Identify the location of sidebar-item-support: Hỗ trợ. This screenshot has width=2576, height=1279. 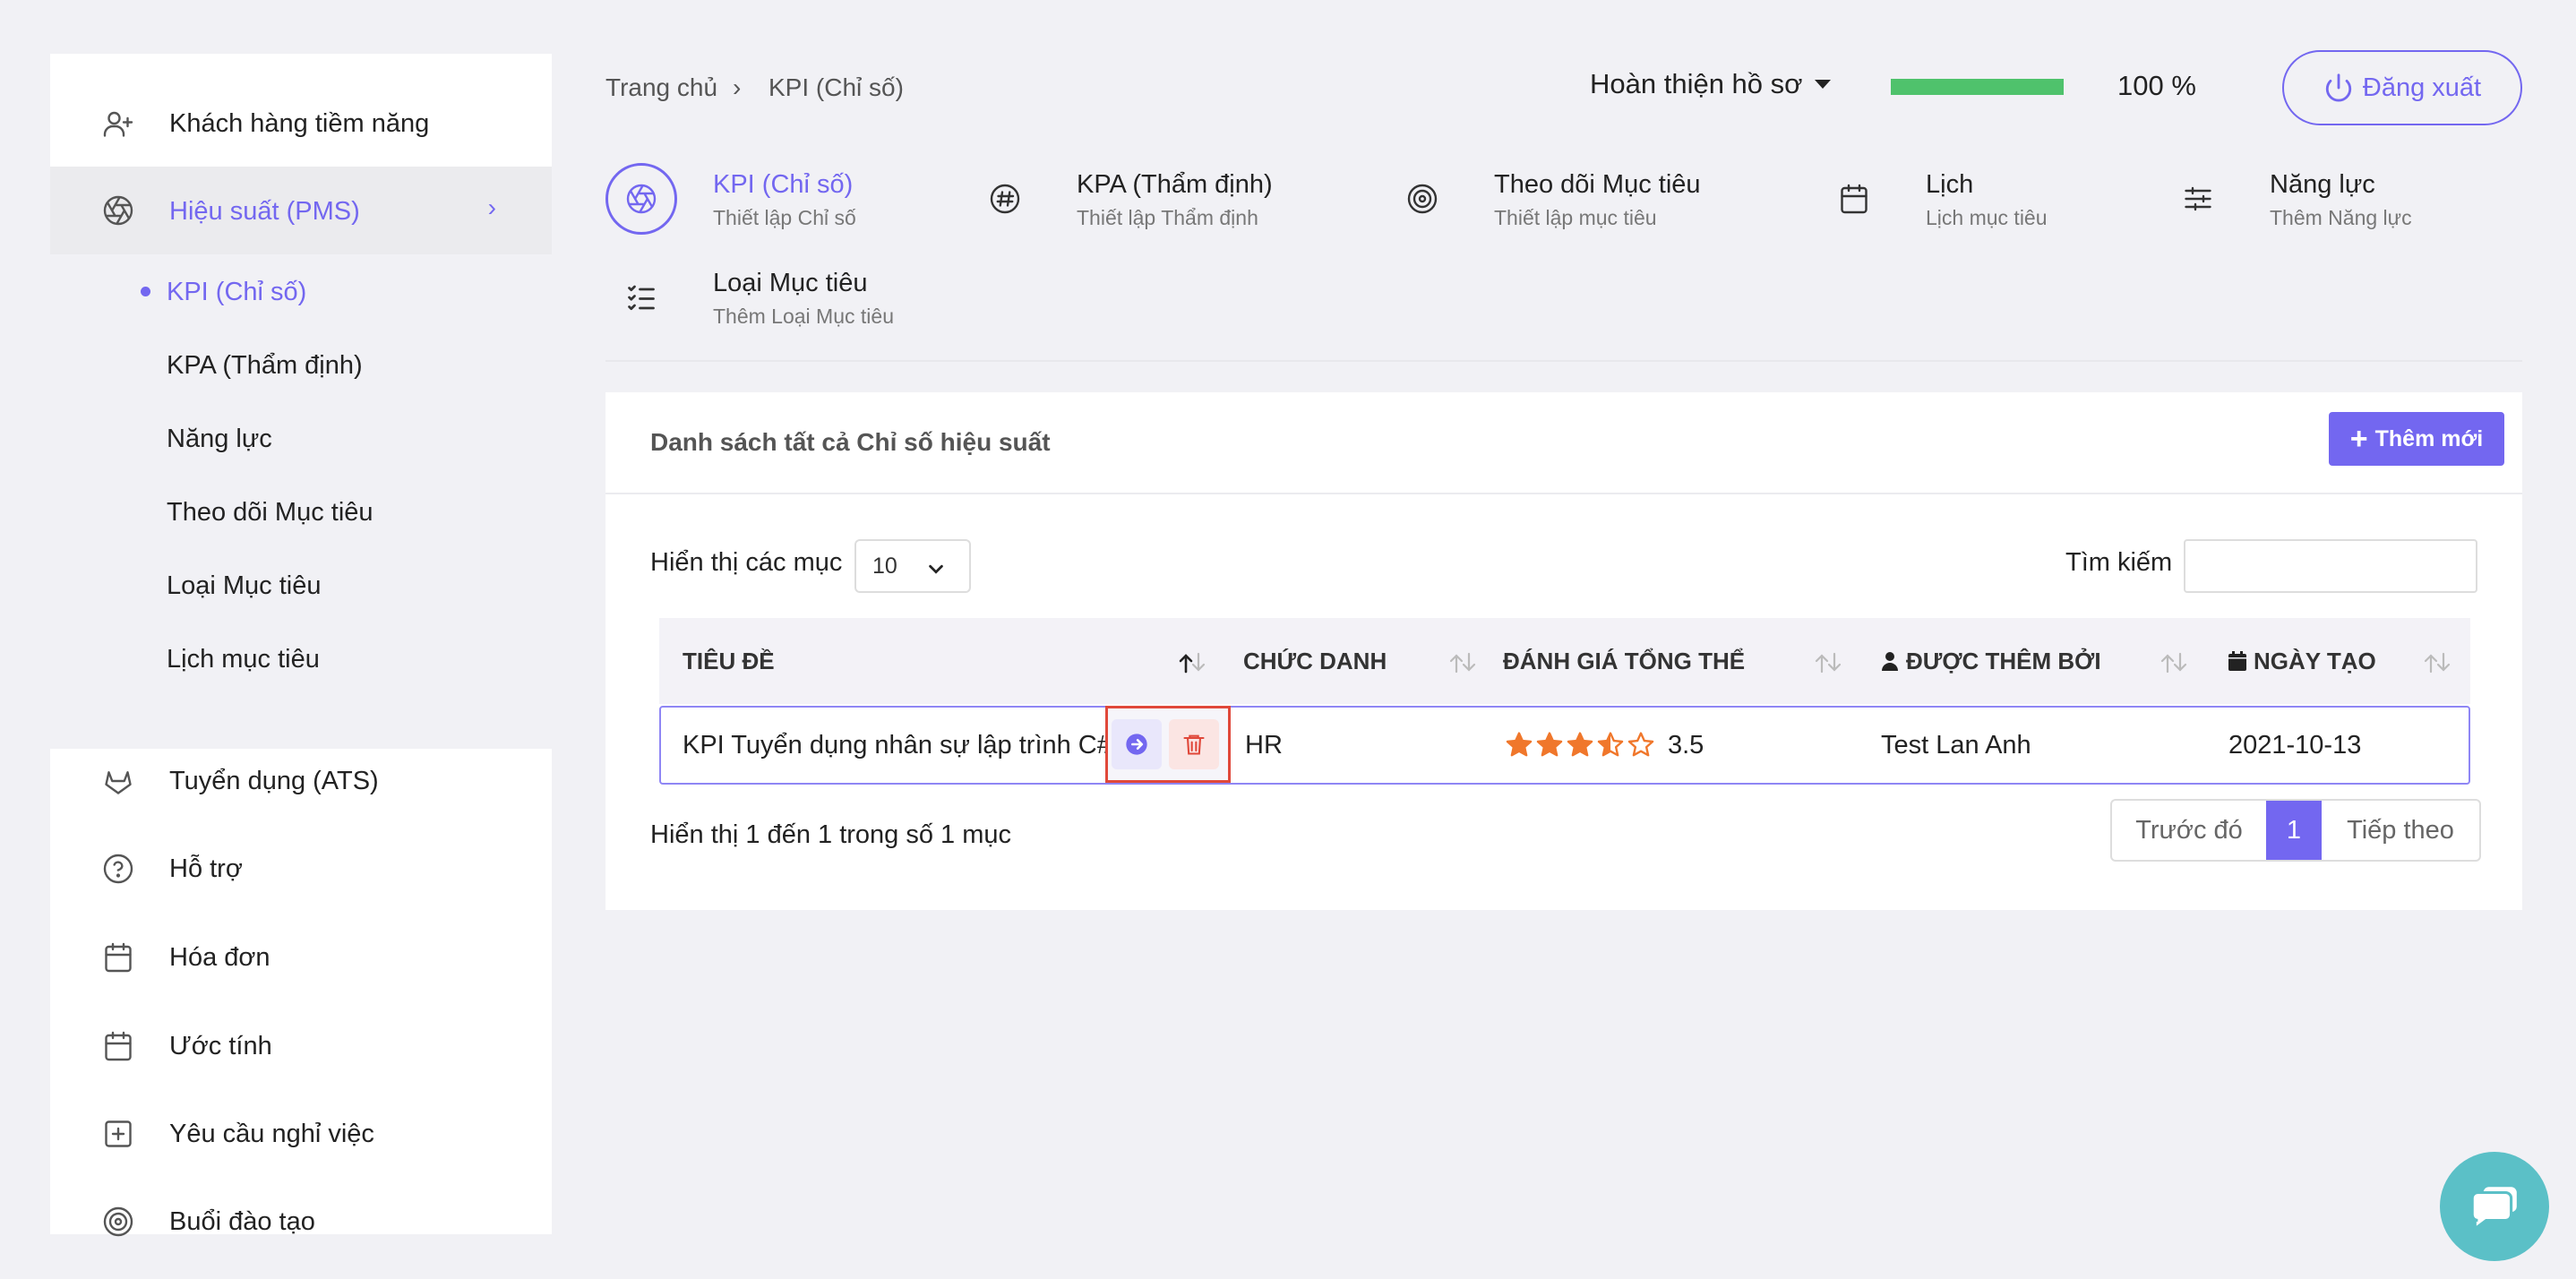
(301, 869).